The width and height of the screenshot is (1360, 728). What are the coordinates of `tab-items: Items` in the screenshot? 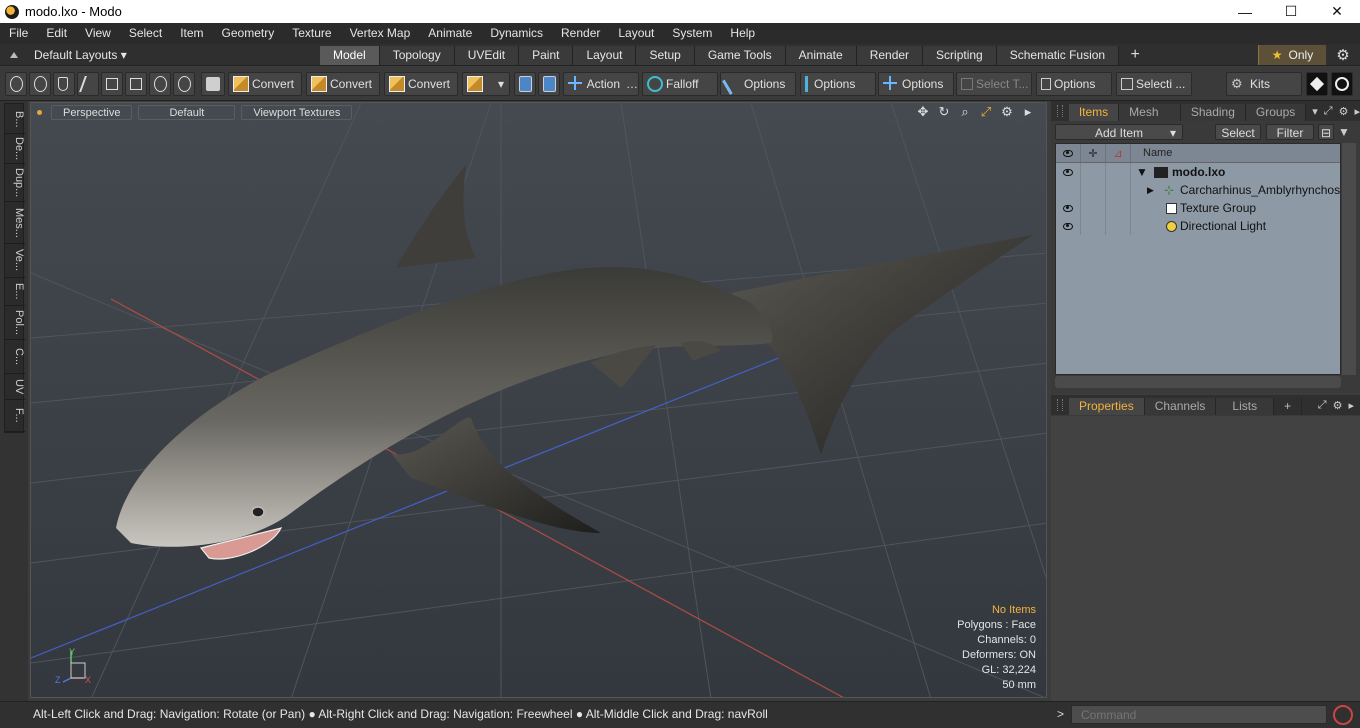 It's located at (1094, 112).